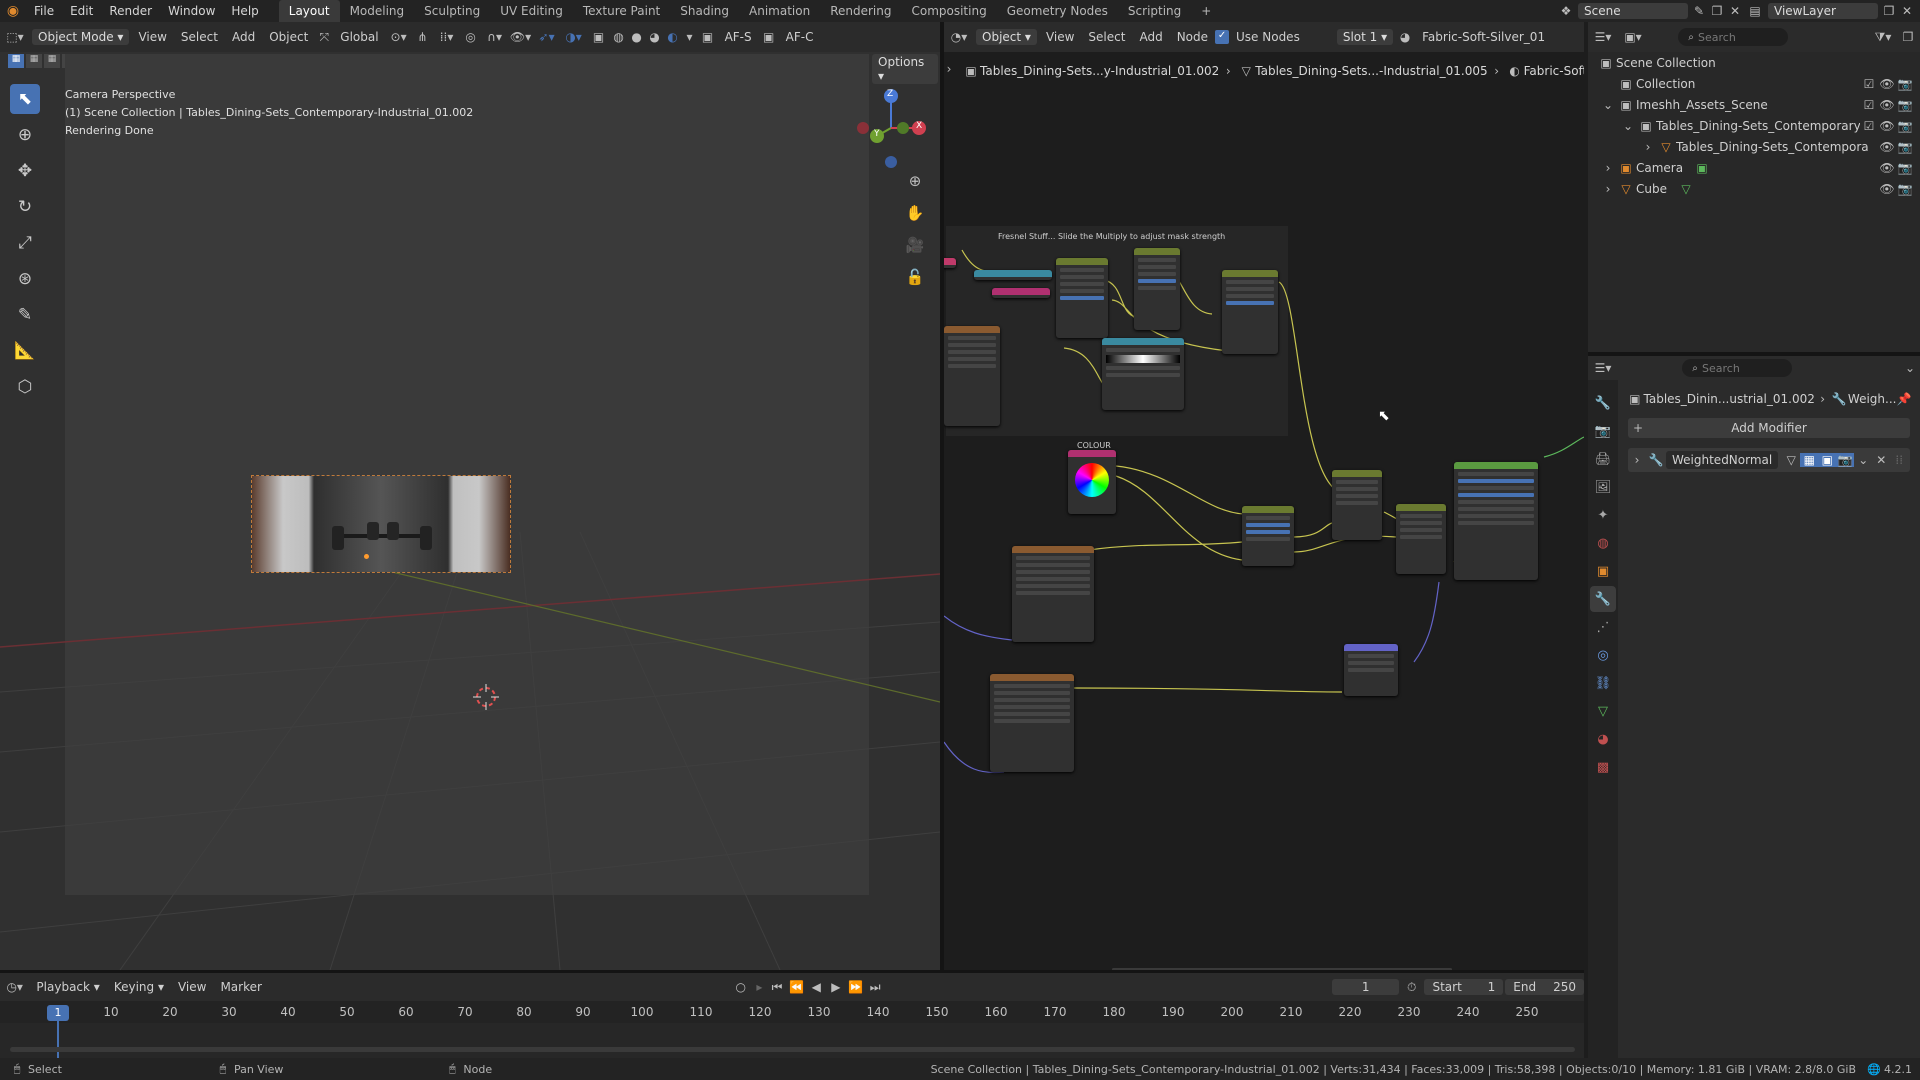  What do you see at coordinates (495, 37) in the screenshot?
I see `falloff-icon: ∩▾` at bounding box center [495, 37].